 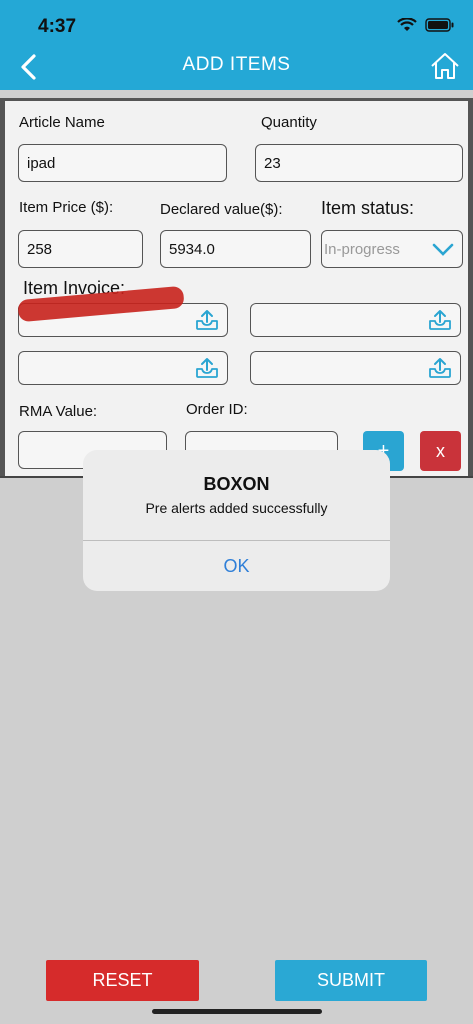 What do you see at coordinates (362, 249) in the screenshot?
I see `item-status-value: In-progress` at bounding box center [362, 249].